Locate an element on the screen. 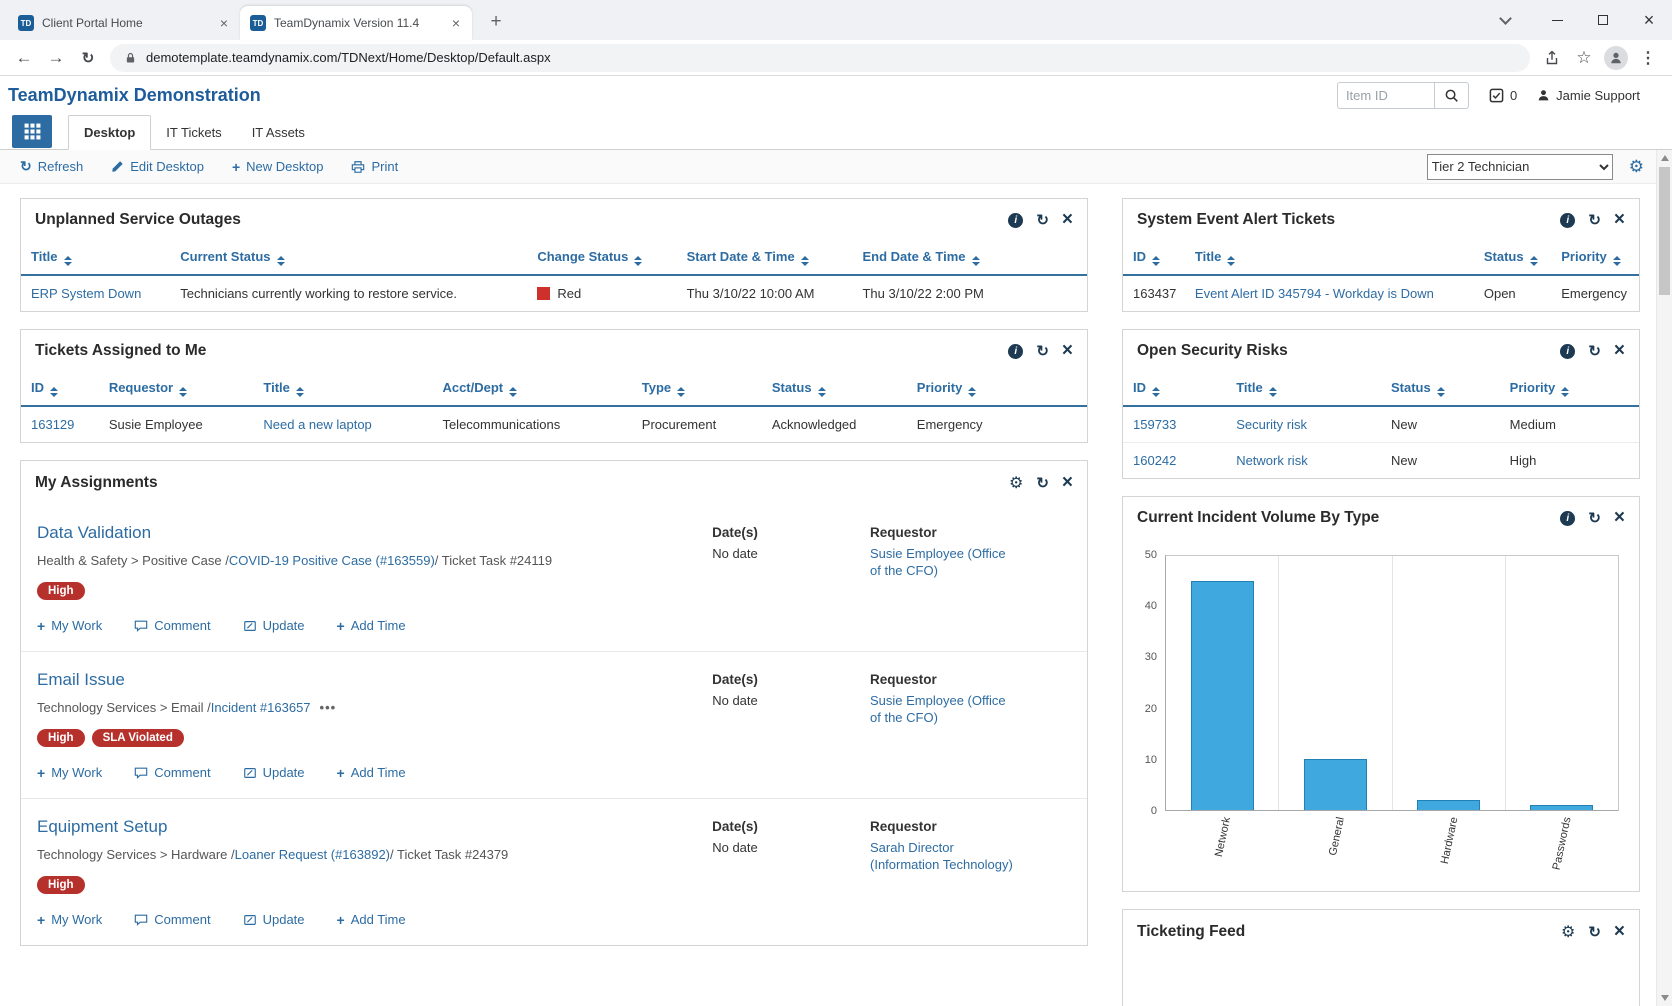 The height and width of the screenshot is (1006, 1672). new-desktop-button: New Desktop is located at coordinates (277, 166).